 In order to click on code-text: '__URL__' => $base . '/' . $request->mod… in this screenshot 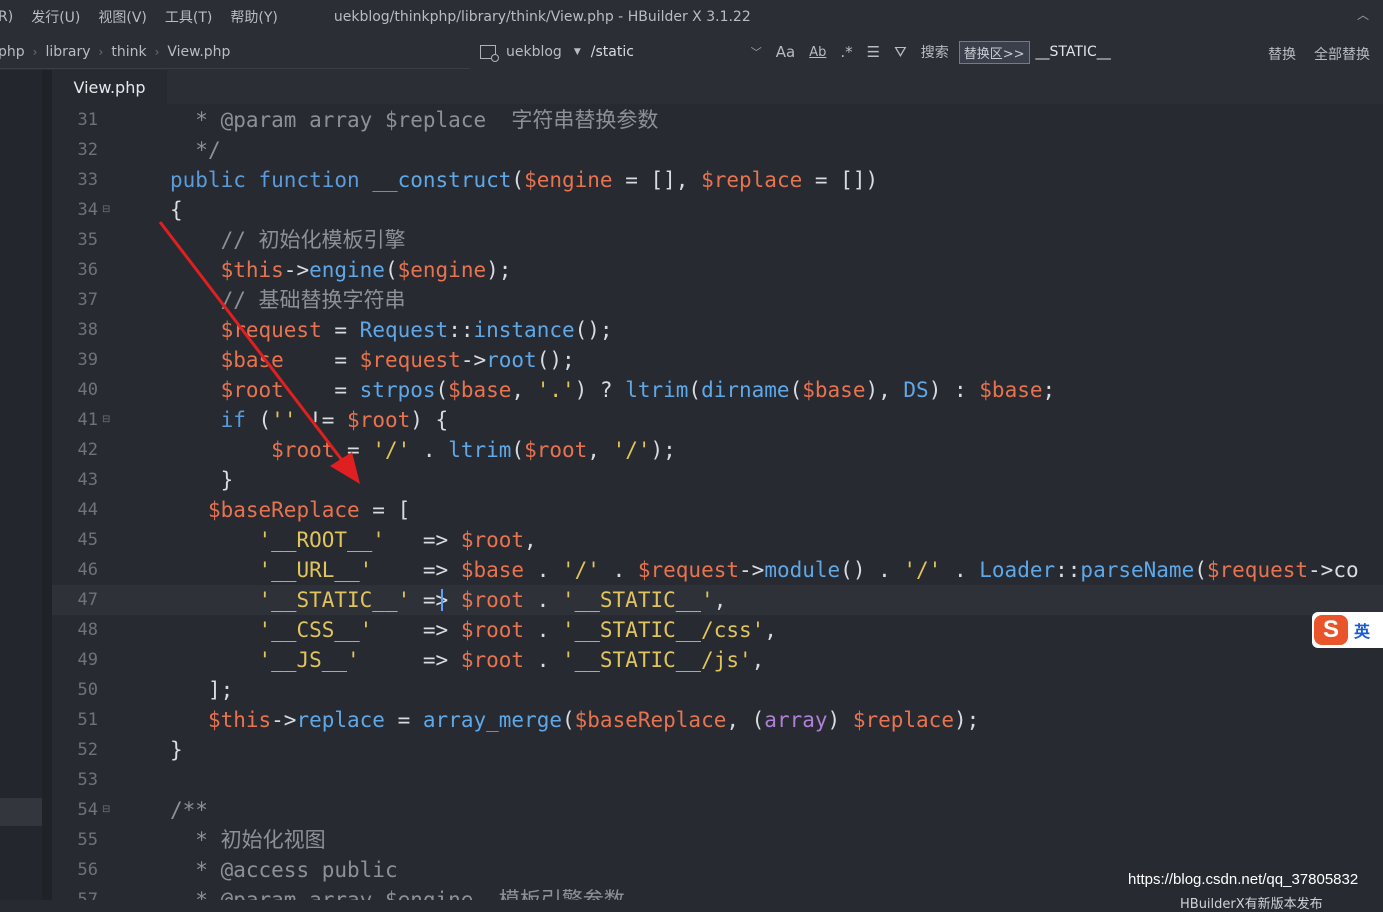, I will do `click(808, 570)`.